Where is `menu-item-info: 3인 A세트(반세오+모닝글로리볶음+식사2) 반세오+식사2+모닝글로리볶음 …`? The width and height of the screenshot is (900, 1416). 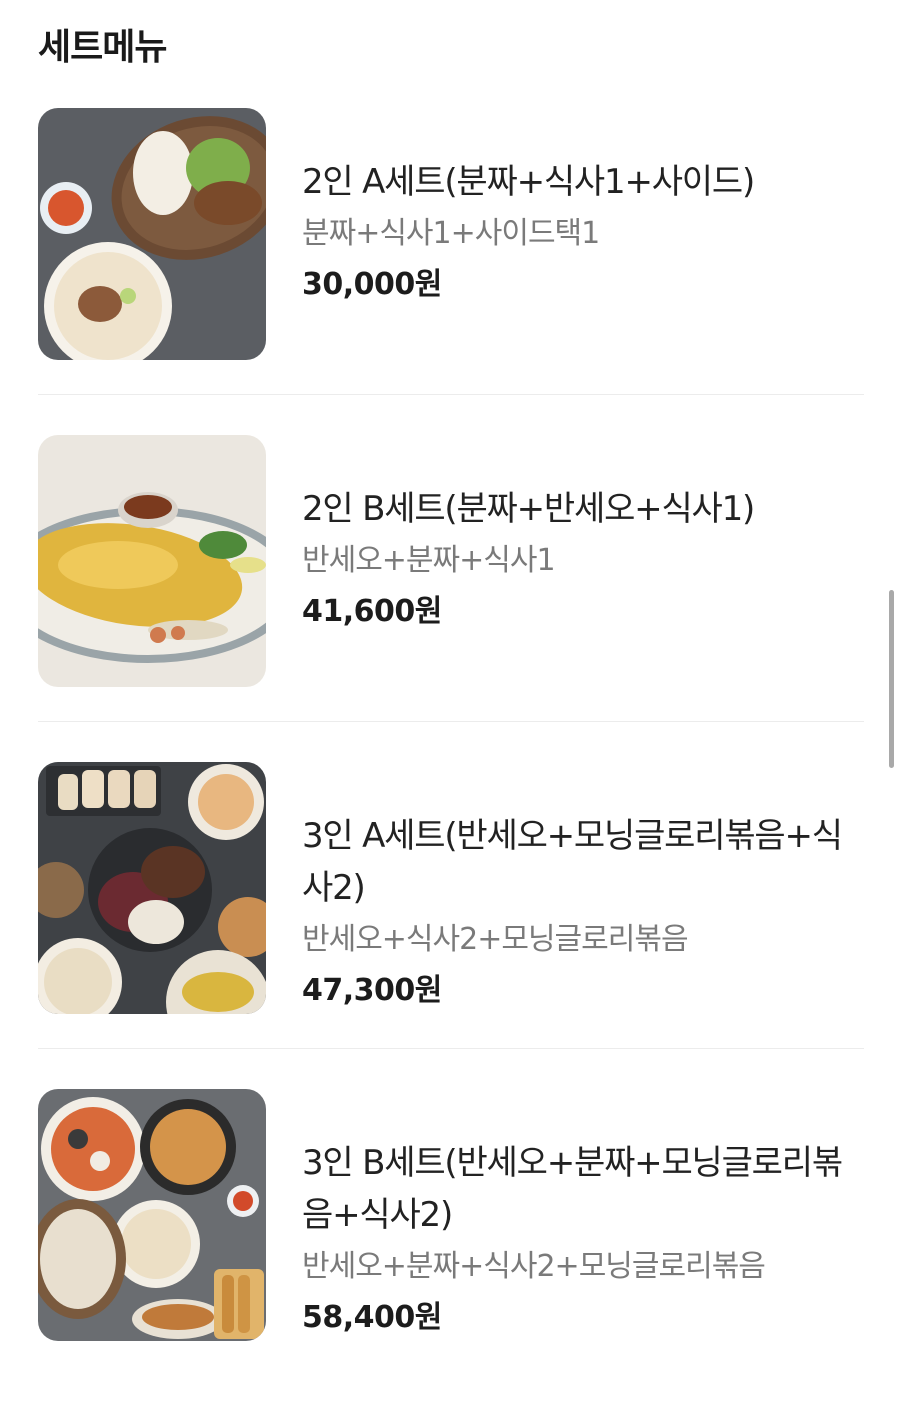 menu-item-info: 3인 A세트(반세오+모닝글로리볶음+식사2) 반세오+식사2+모닝글로리볶음 … is located at coordinates (582, 912).